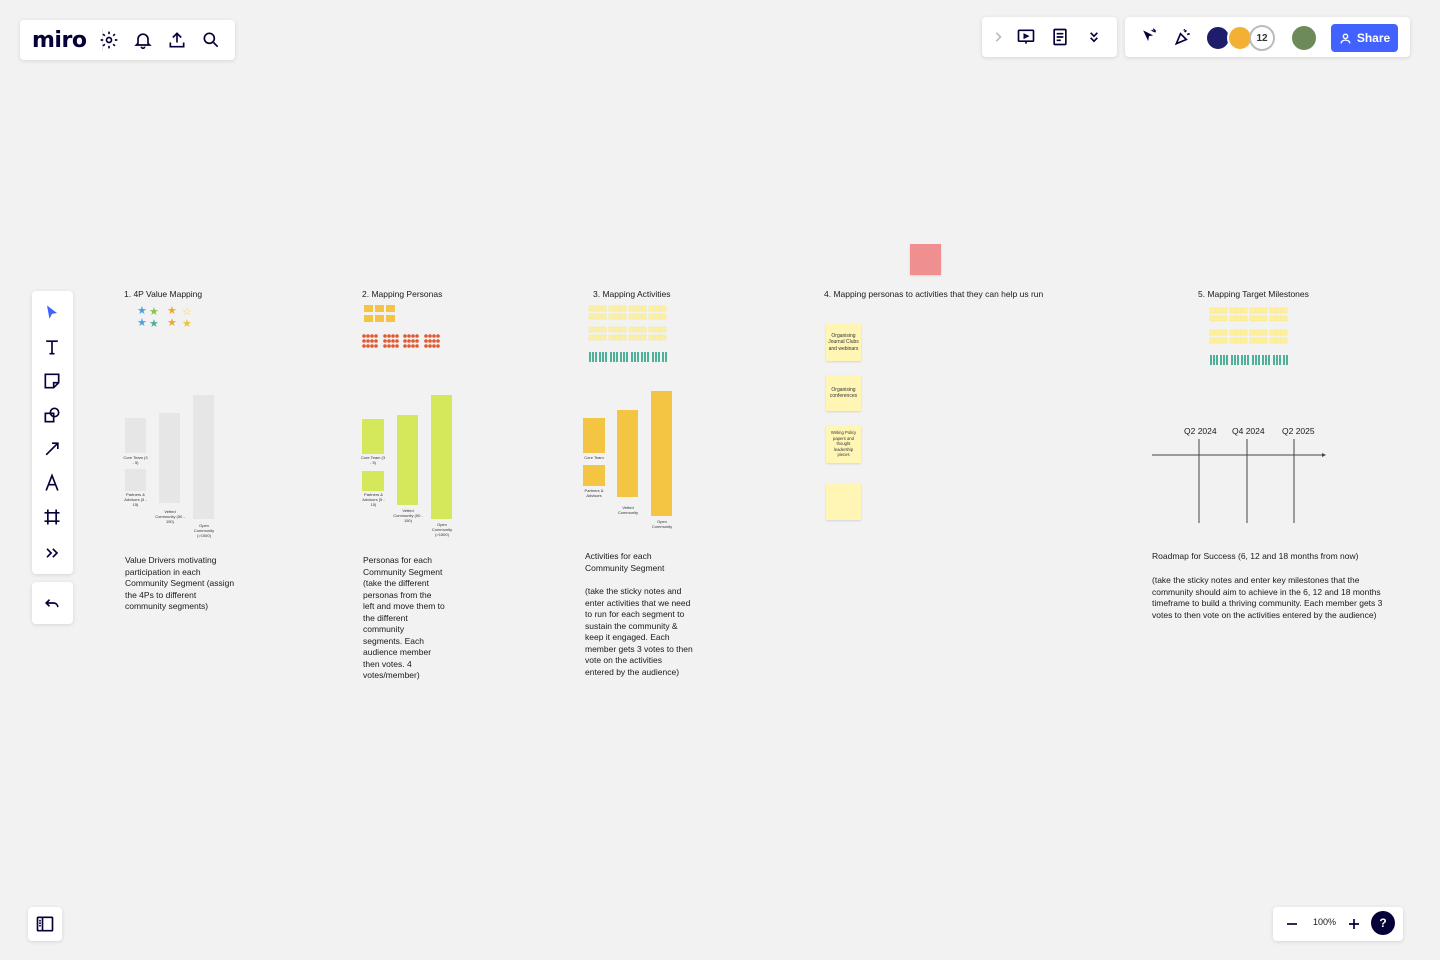  What do you see at coordinates (1354, 924) in the screenshot?
I see `zoom-in-icon` at bounding box center [1354, 924].